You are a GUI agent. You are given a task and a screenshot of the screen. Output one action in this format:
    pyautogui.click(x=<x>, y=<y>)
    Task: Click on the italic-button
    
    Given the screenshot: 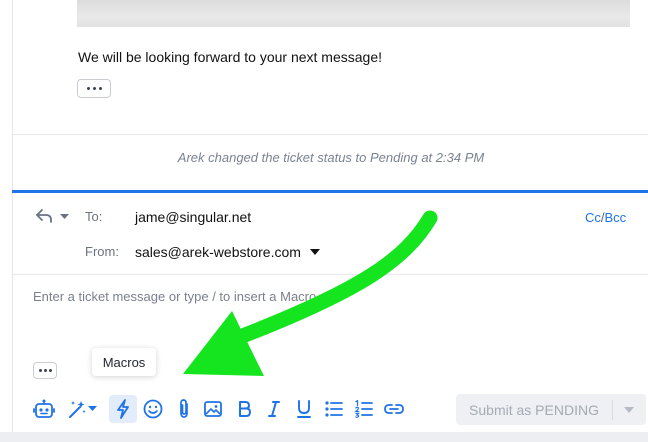 What is the action you would take?
    pyautogui.click(x=274, y=409)
    